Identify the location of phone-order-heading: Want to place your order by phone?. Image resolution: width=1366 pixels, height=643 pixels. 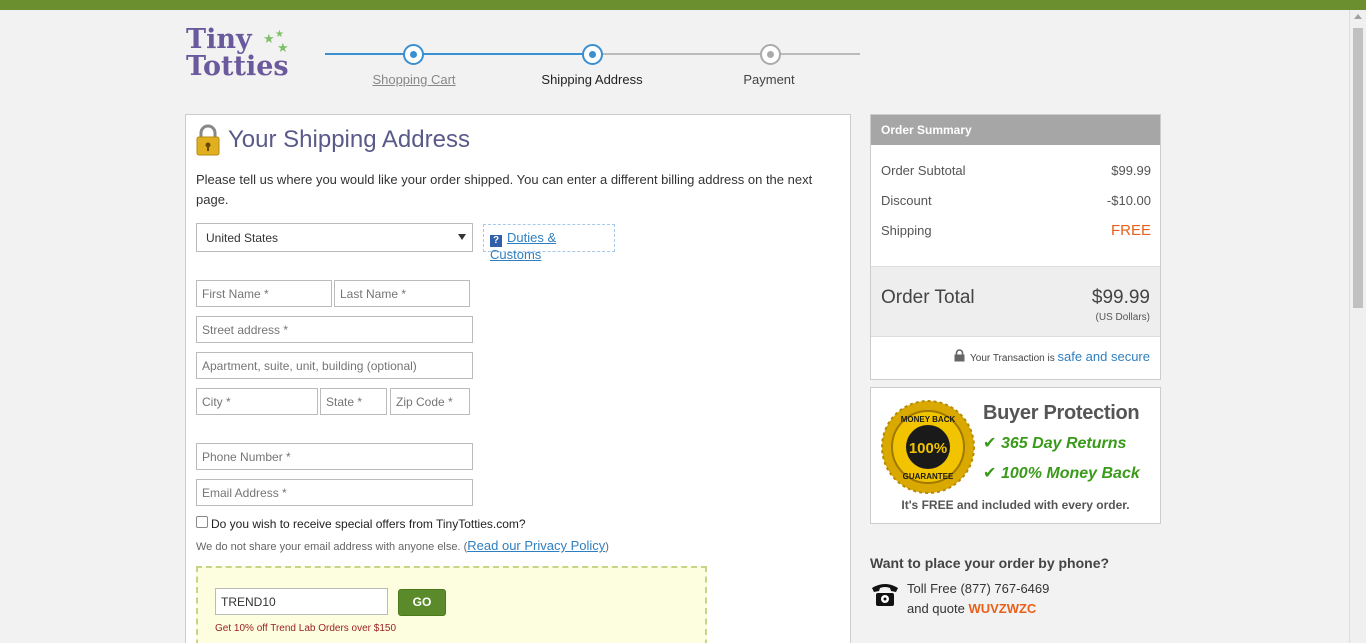
(990, 563).